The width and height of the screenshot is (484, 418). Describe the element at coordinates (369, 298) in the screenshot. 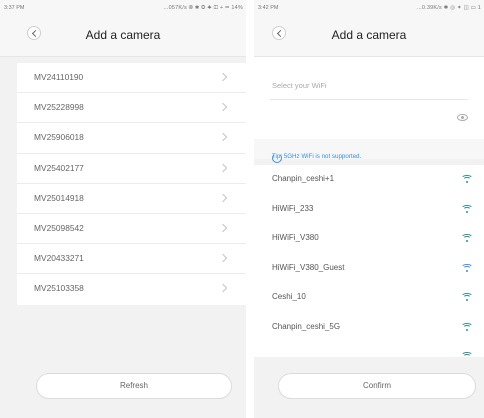

I see `network-item: Ceshi_10` at that location.